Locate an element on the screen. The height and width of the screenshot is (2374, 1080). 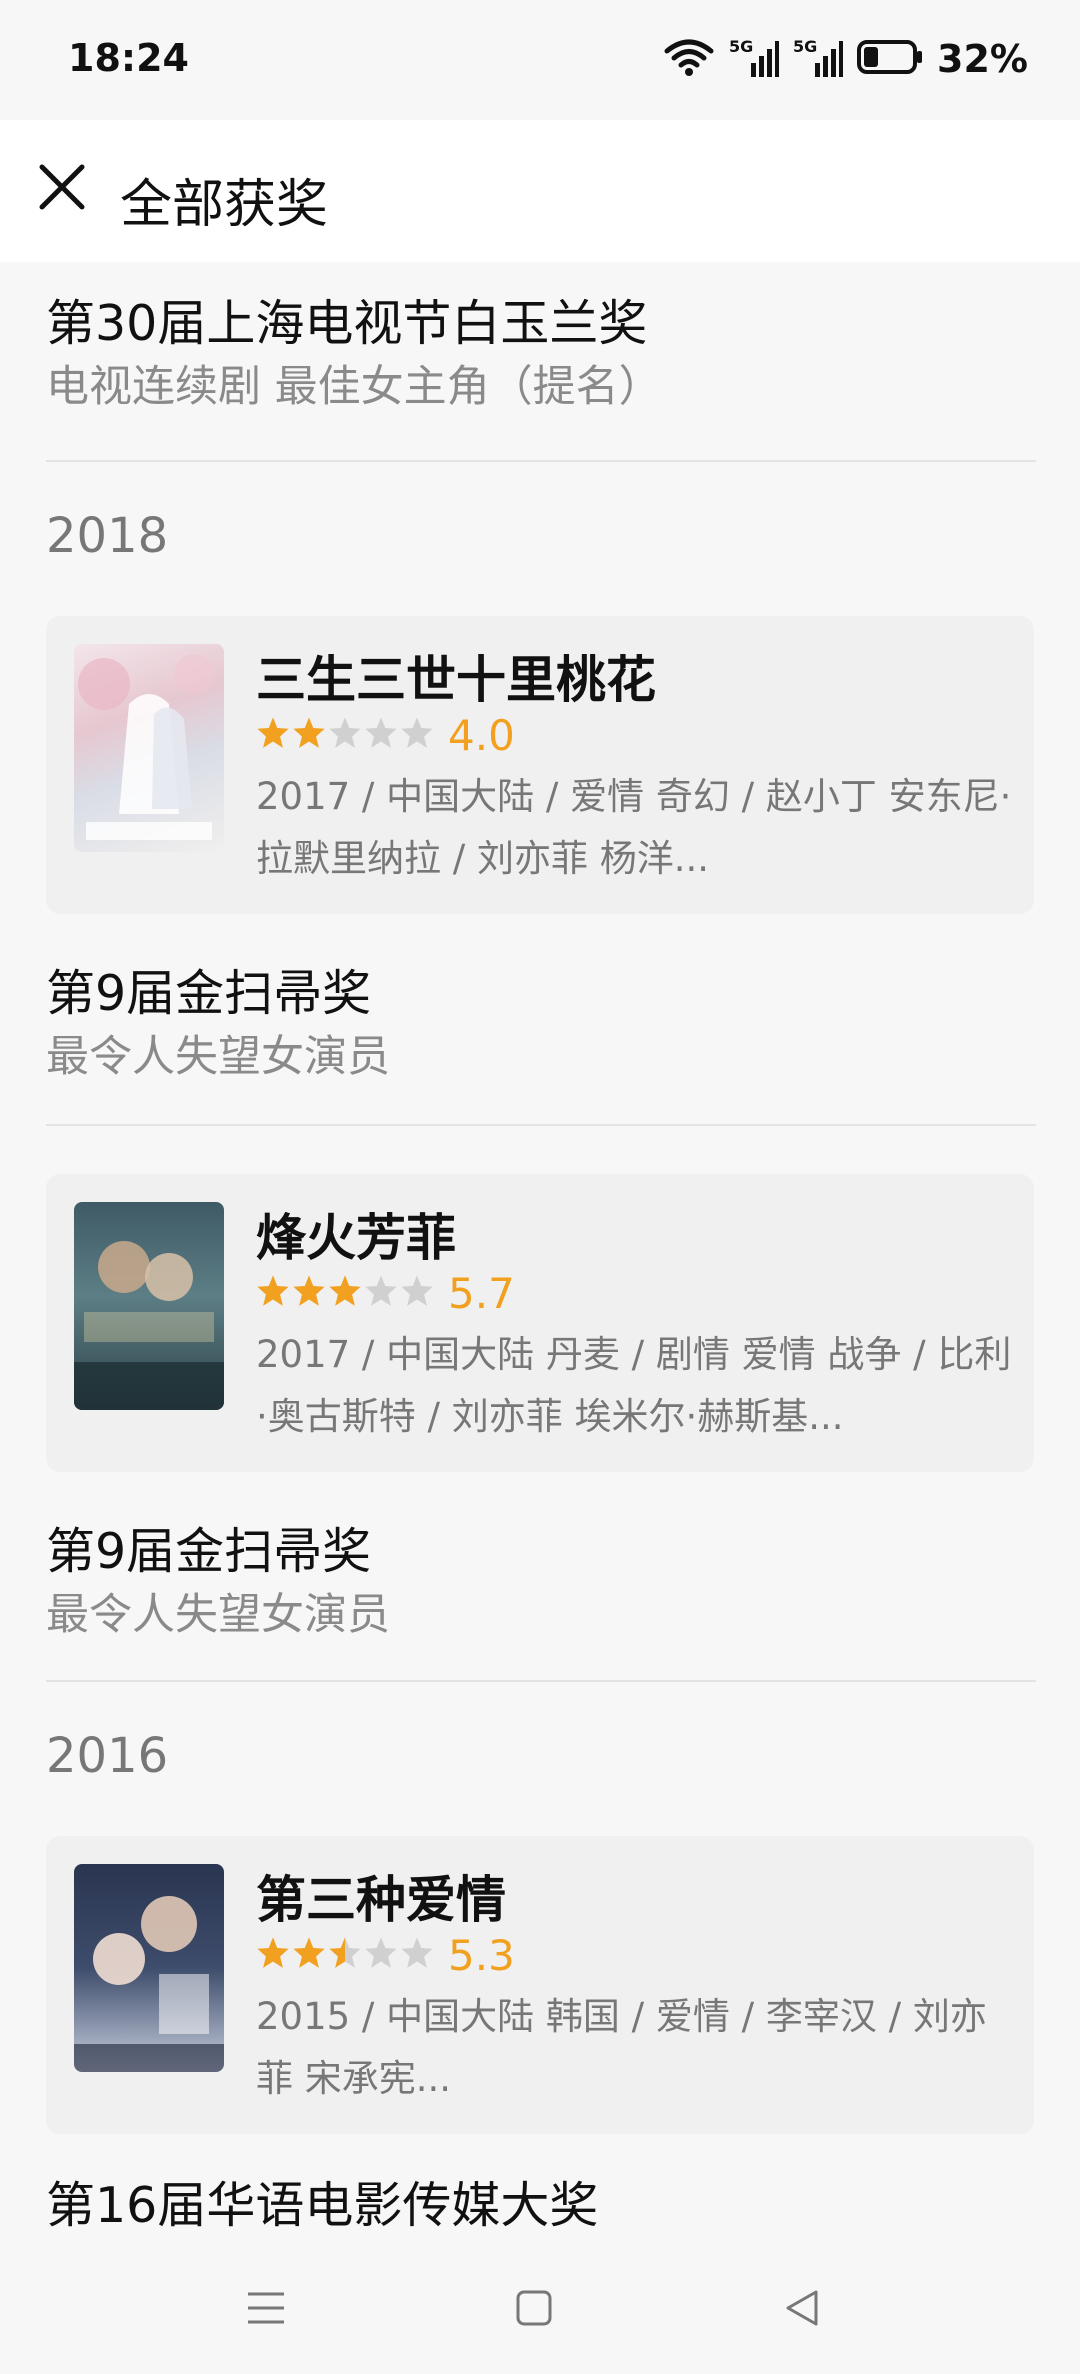
rating-row: 5.3 is located at coordinates (385, 1955).